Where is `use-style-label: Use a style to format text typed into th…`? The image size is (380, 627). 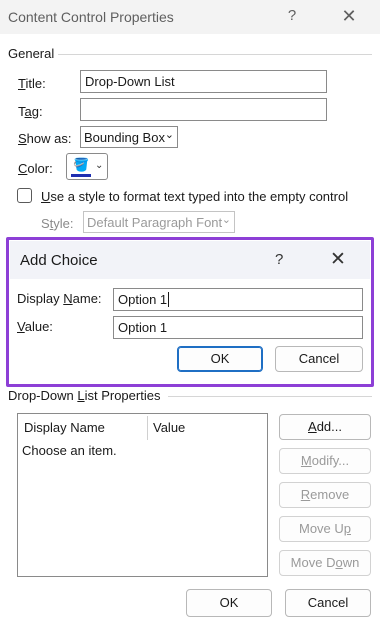 use-style-label: Use a style to format text typed into th… is located at coordinates (195, 196).